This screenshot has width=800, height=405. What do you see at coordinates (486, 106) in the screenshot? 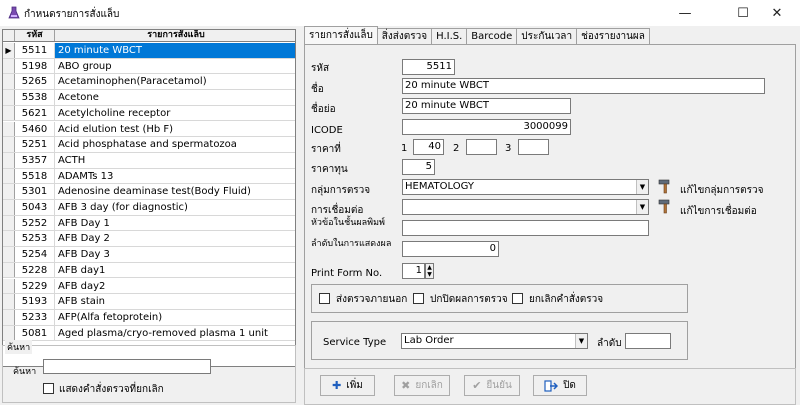
I see `short-name-field: 20 minute WBCT` at bounding box center [486, 106].